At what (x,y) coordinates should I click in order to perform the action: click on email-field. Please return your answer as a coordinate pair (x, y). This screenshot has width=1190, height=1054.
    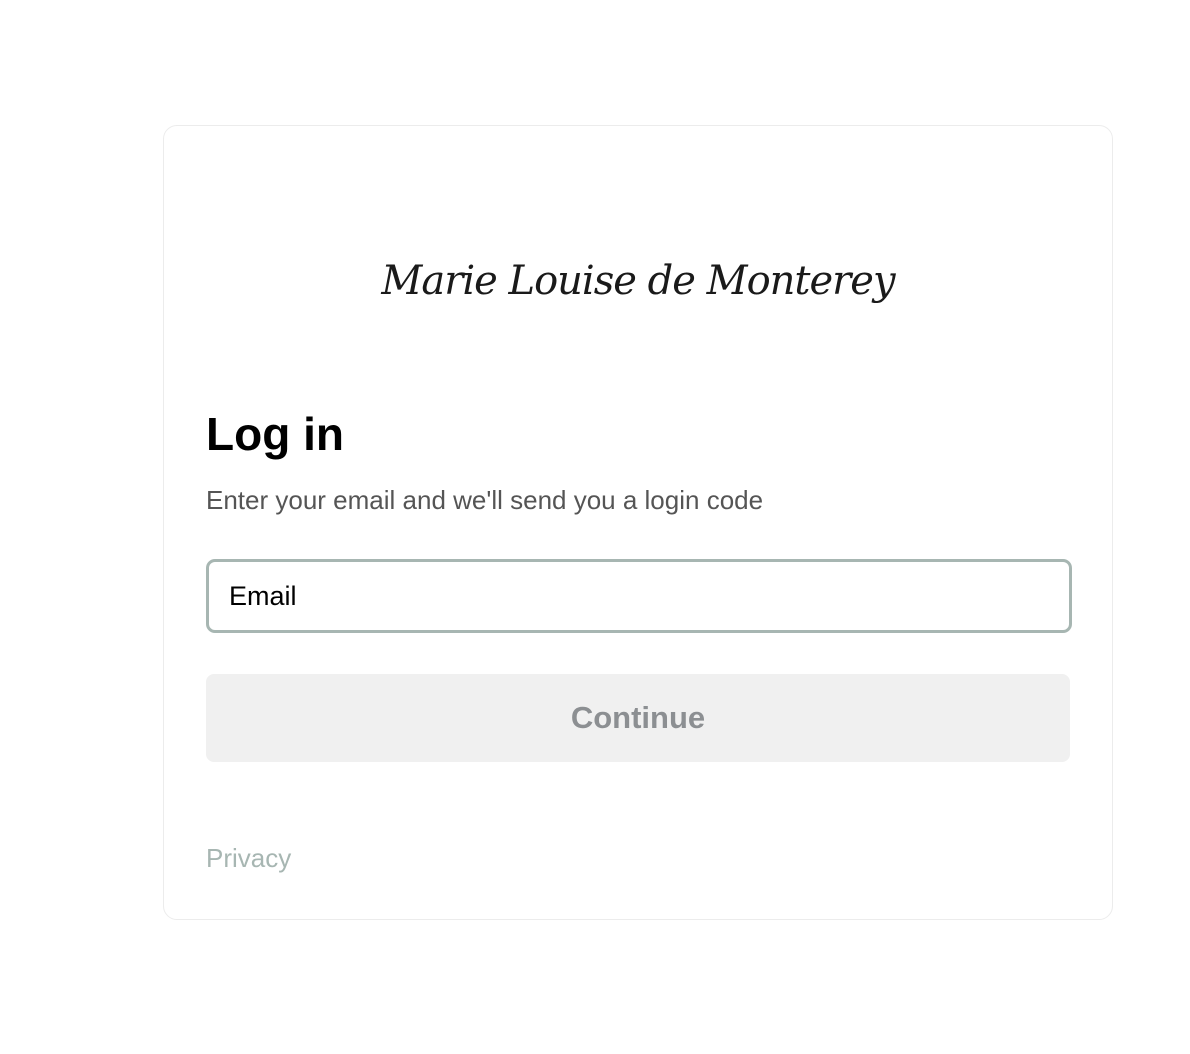
    Looking at the image, I should click on (639, 596).